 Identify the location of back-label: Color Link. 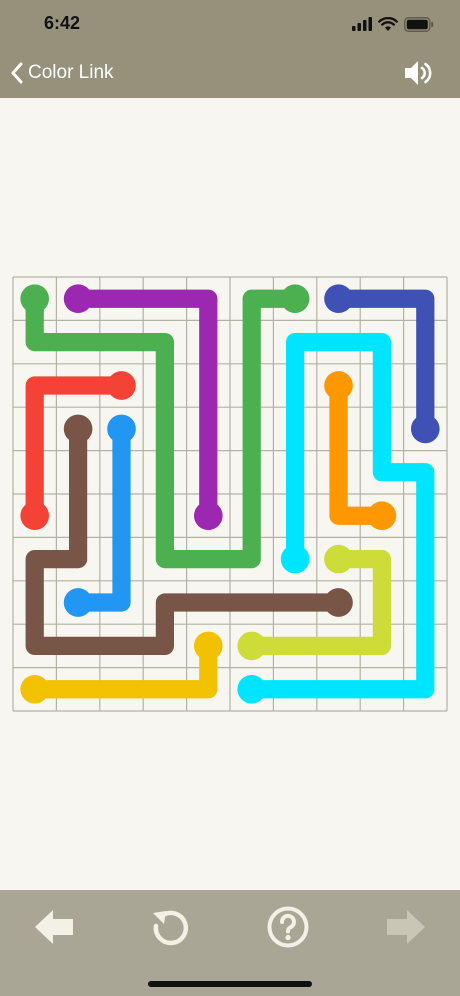
(71, 72).